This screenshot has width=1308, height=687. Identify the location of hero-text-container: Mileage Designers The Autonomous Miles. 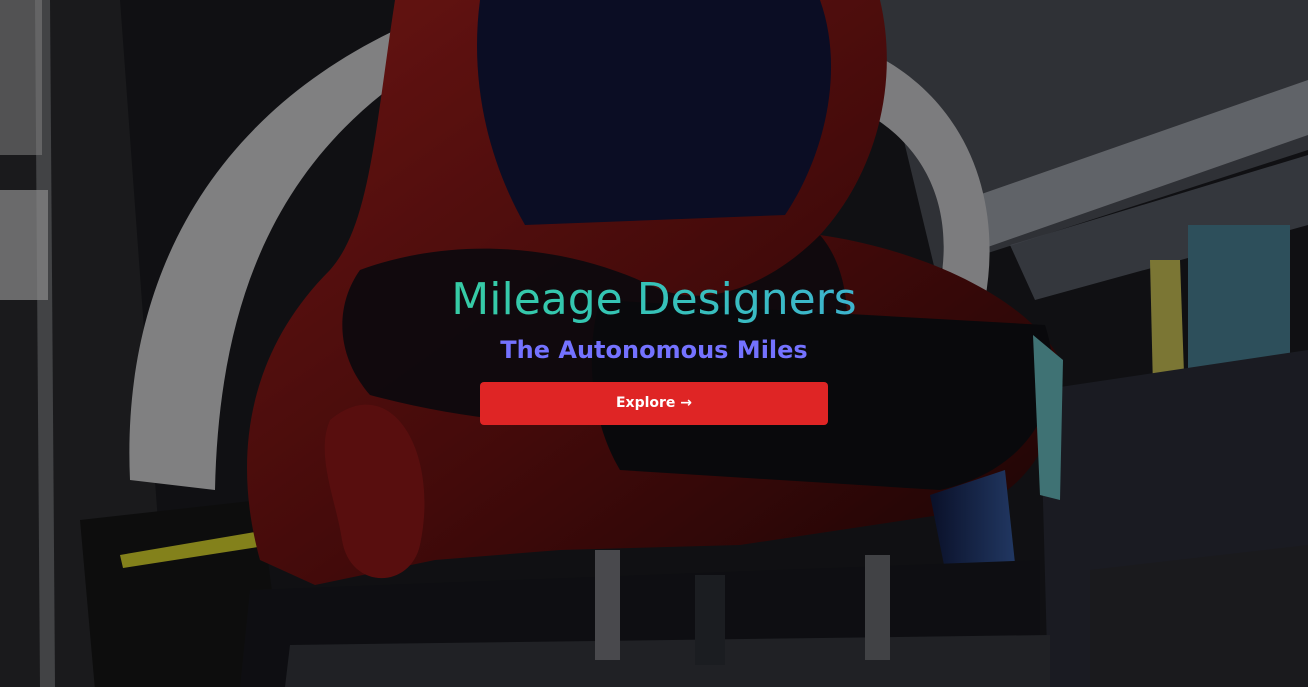
(654, 319).